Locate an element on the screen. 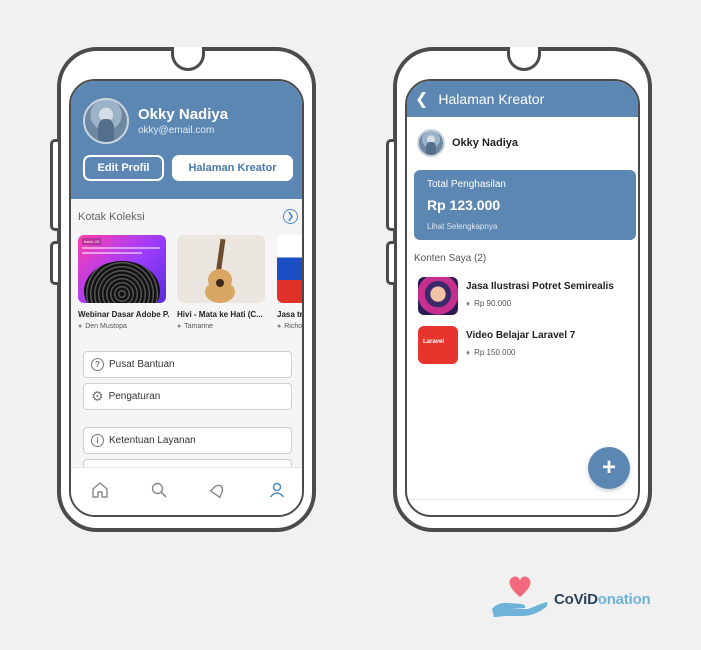 The width and height of the screenshot is (701, 650). collection-title: Kotak Koleksi is located at coordinates (111, 217).